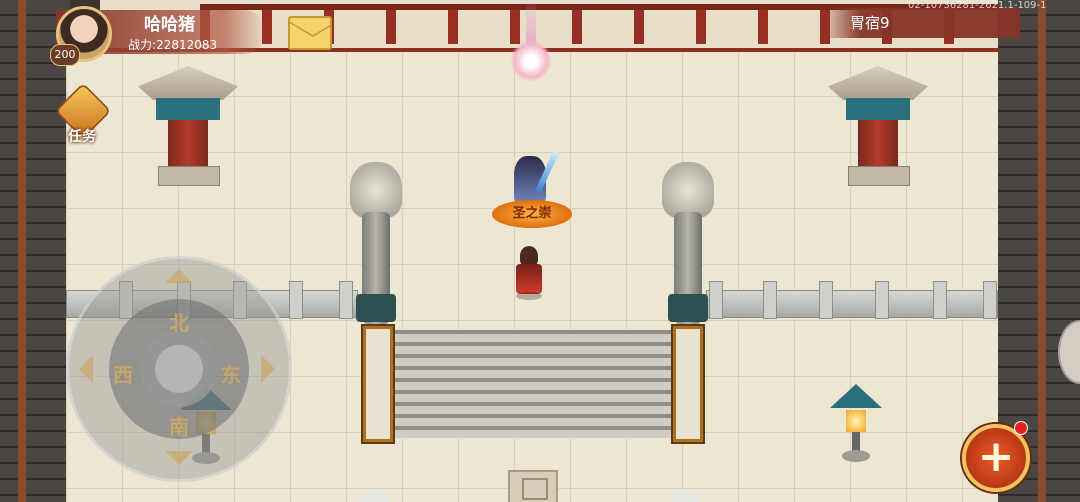  I want to click on task-button: 任务, so click(82, 116).